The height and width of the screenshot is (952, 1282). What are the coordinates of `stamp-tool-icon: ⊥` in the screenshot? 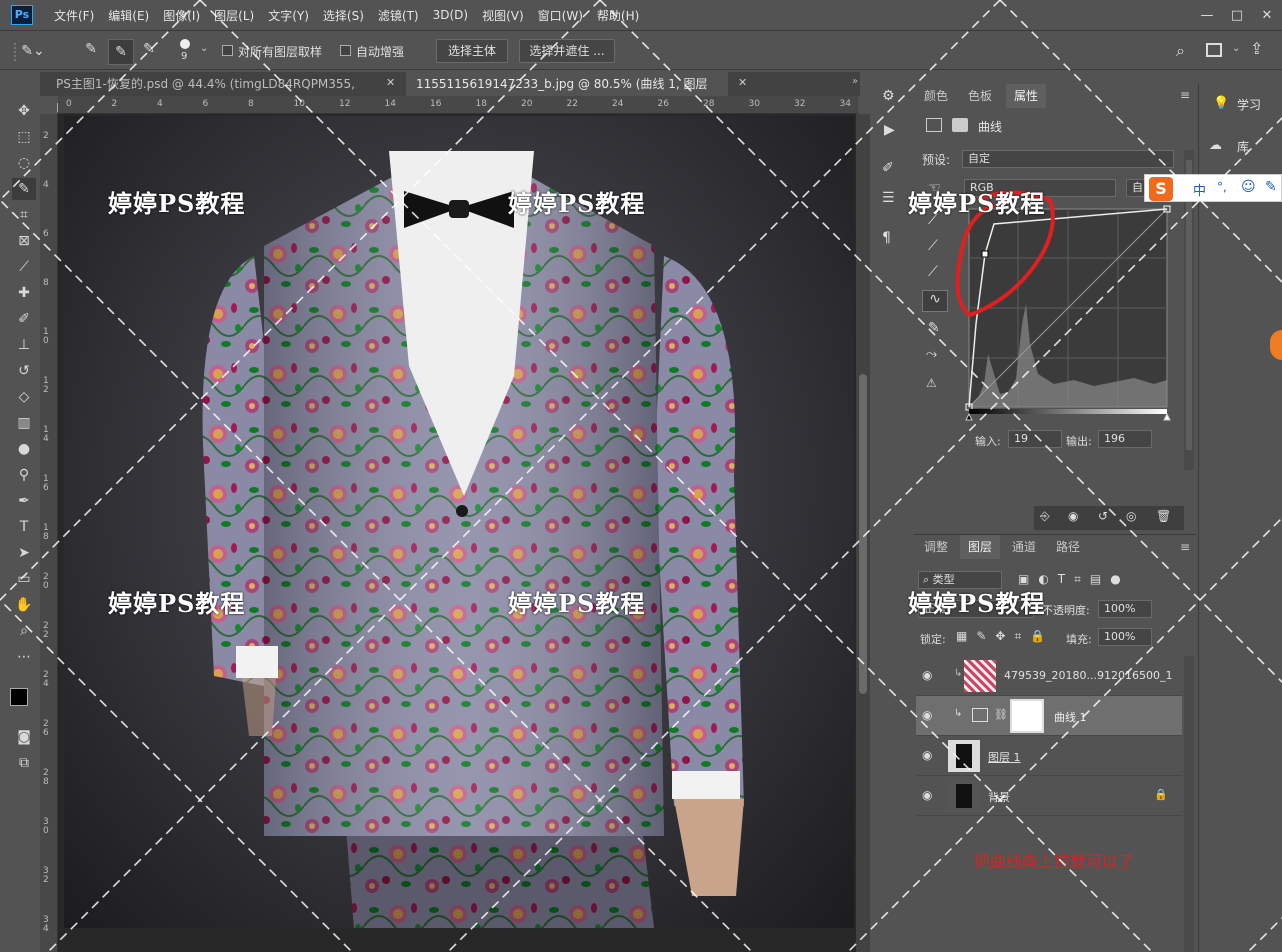 It's located at (24, 345).